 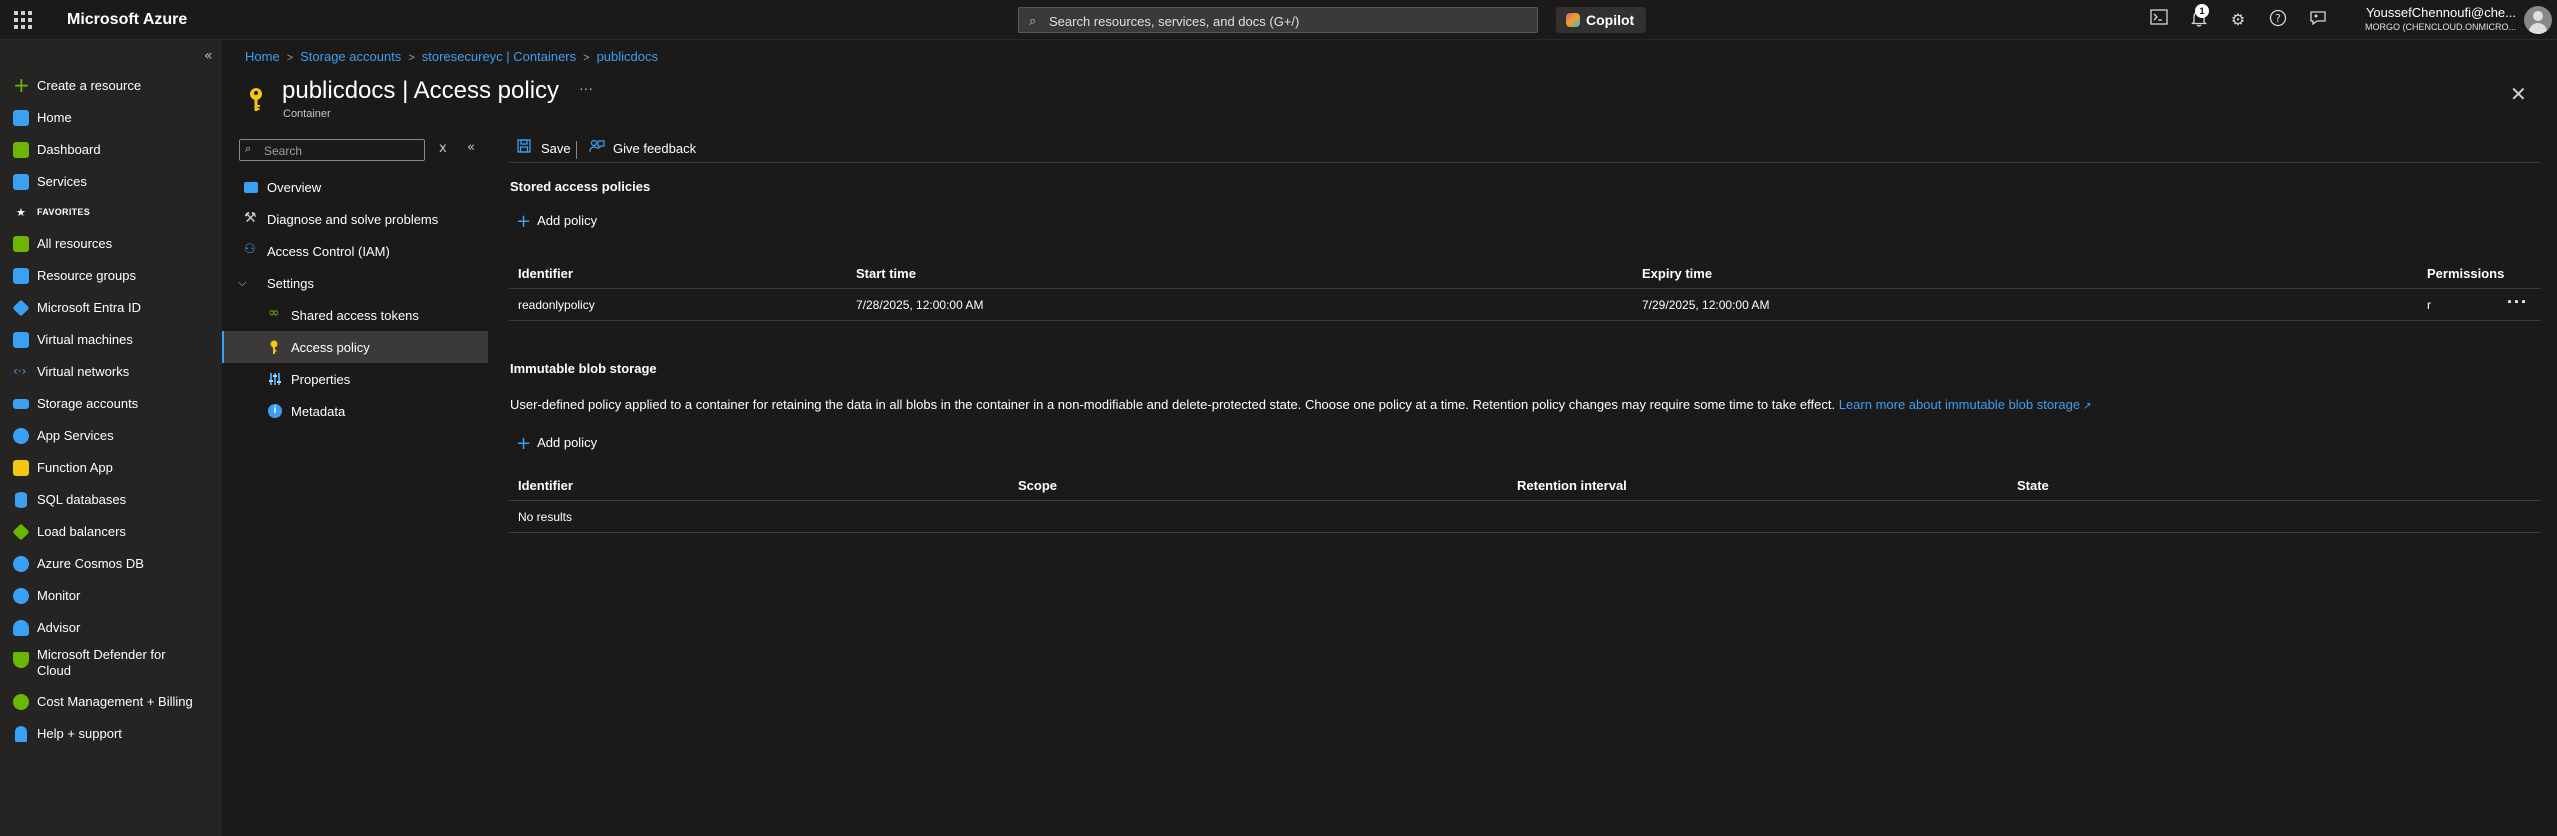 What do you see at coordinates (21, 118) in the screenshot?
I see `home-icon` at bounding box center [21, 118].